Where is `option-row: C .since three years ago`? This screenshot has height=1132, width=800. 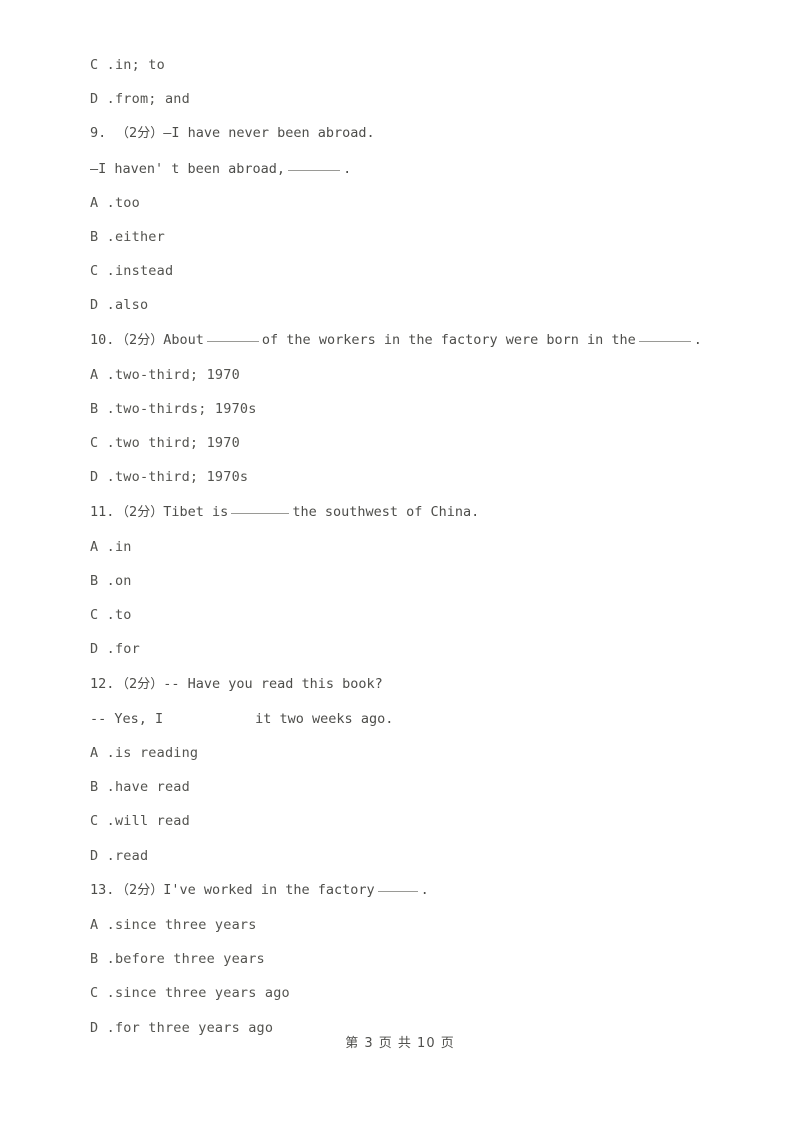 option-row: C .since three years ago is located at coordinates (410, 993).